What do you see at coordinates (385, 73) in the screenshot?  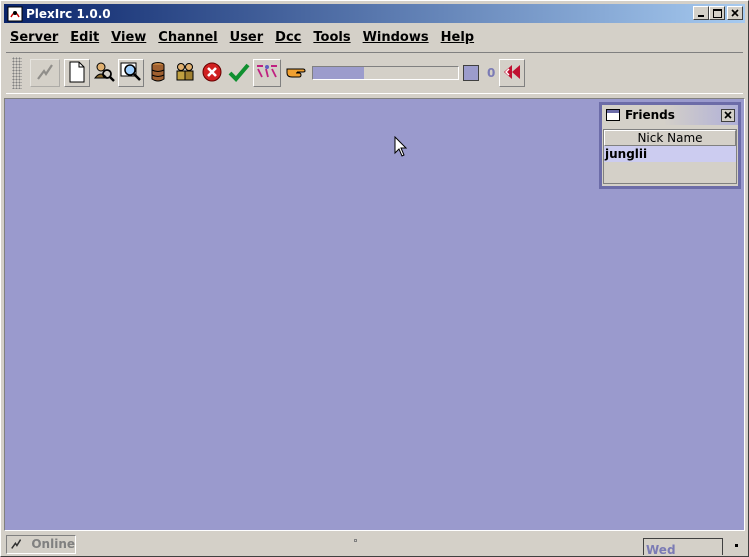 I see `progress-bar` at bounding box center [385, 73].